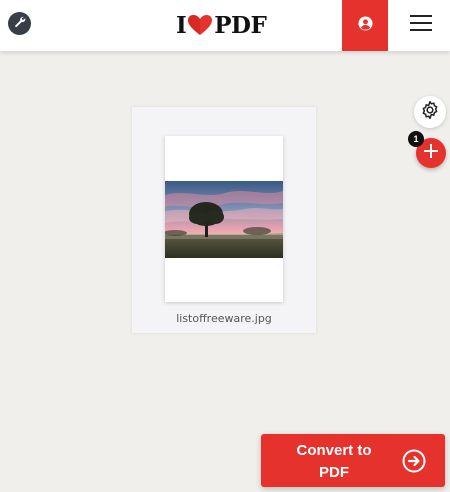 This screenshot has height=492, width=450. I want to click on settings-button, so click(430, 112).